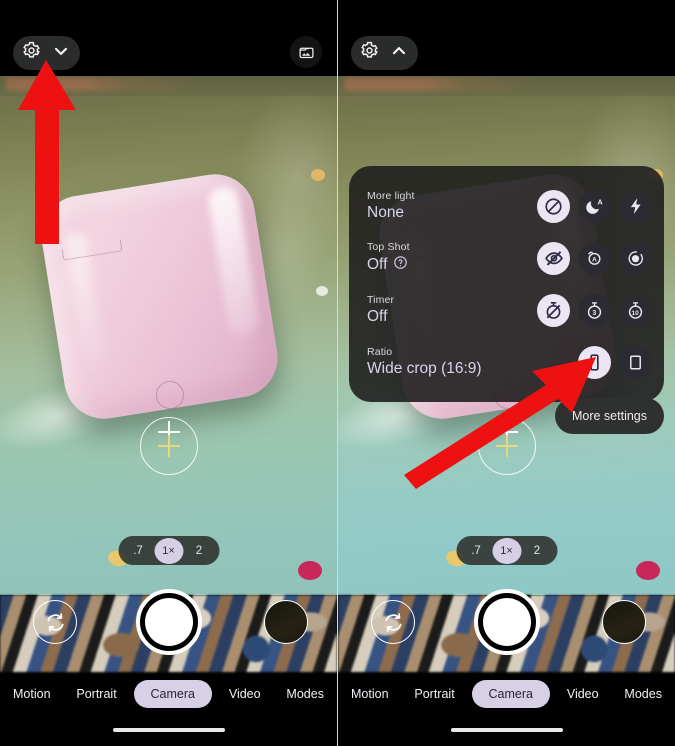 The image size is (675, 746). What do you see at coordinates (609, 416) in the screenshot?
I see `more-settings-button: More settings` at bounding box center [609, 416].